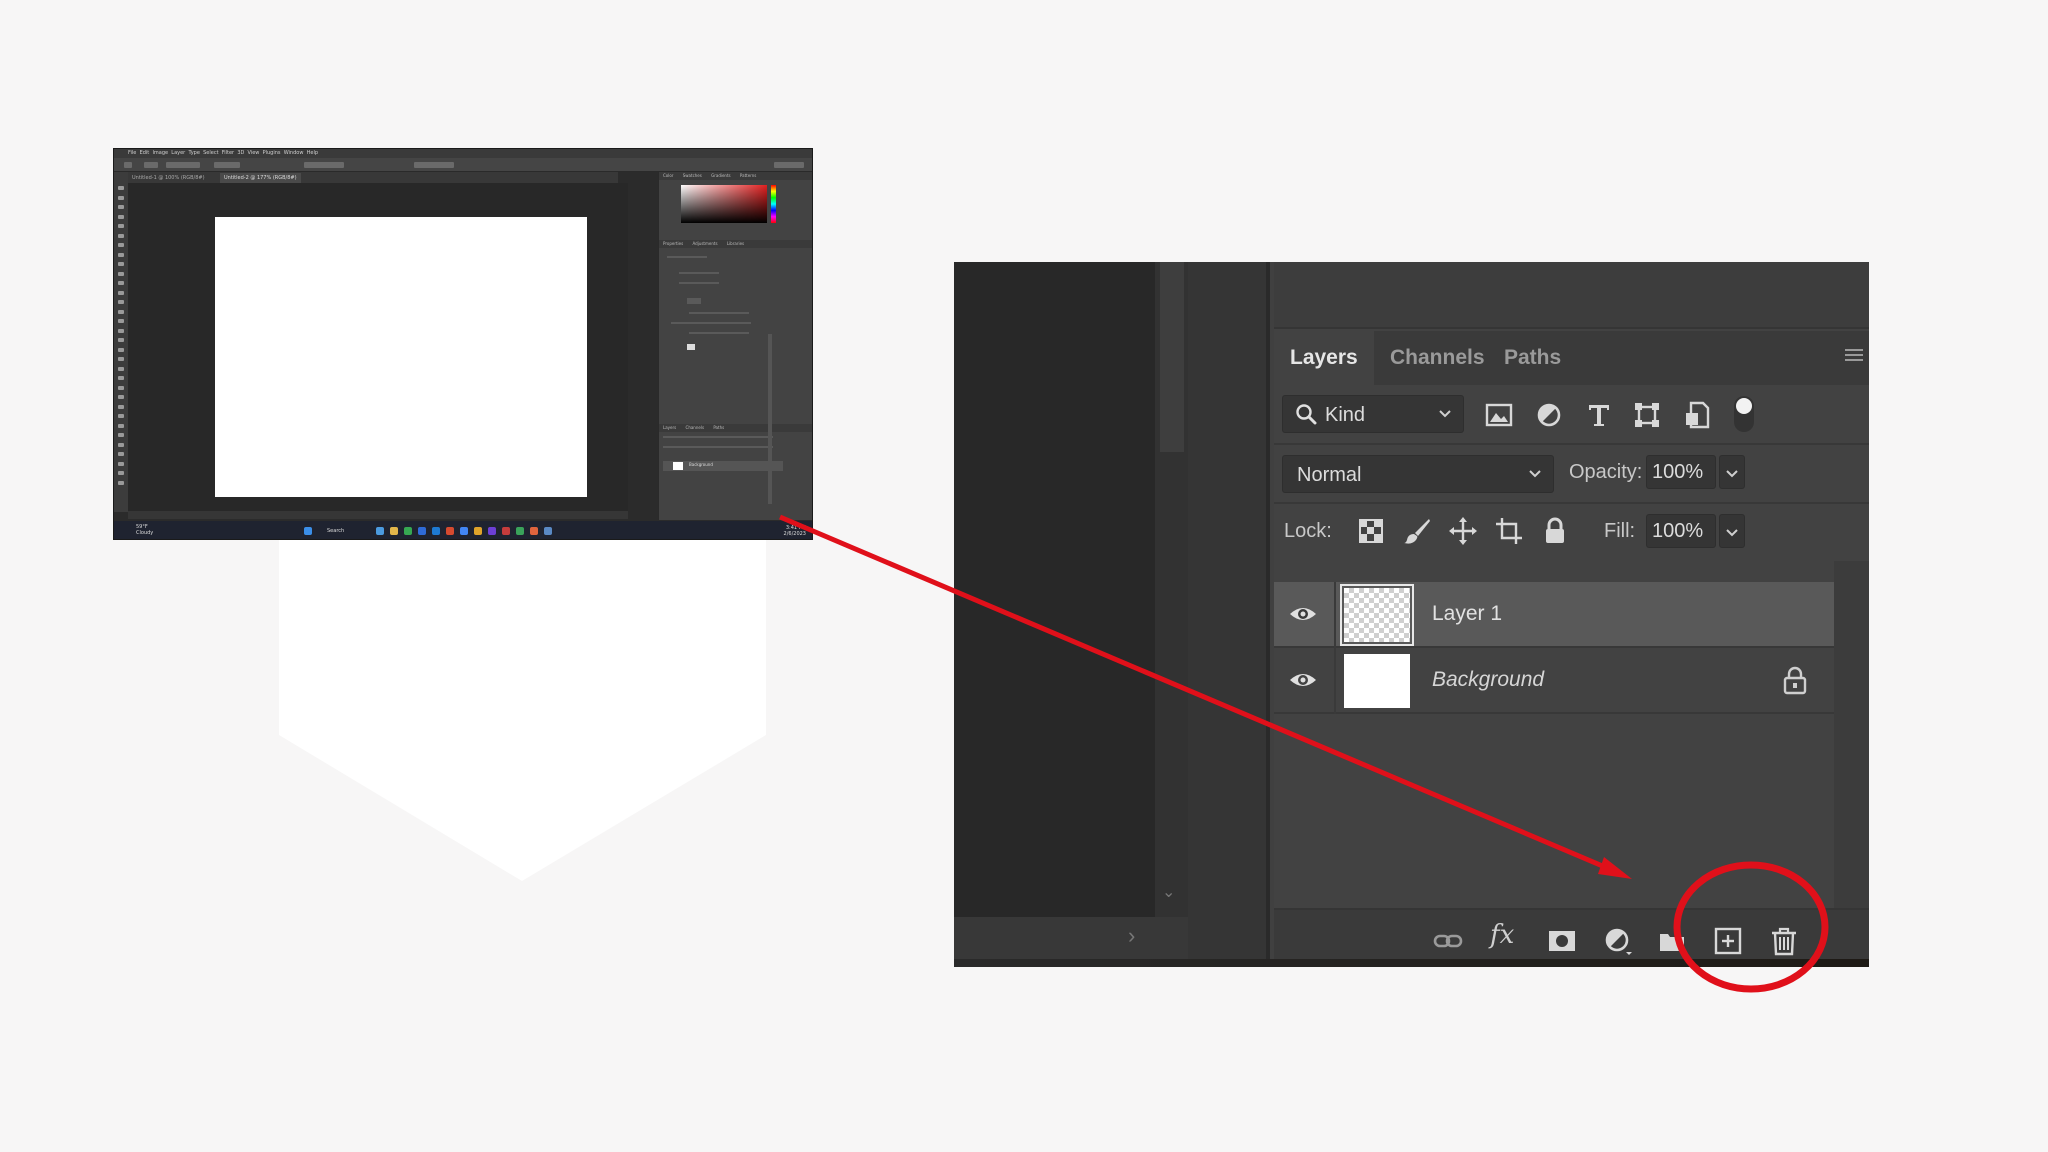 Image resolution: width=2048 pixels, height=1152 pixels. Describe the element at coordinates (1172, 357) in the screenshot. I see `vertical-scrollbar-thumb` at that location.